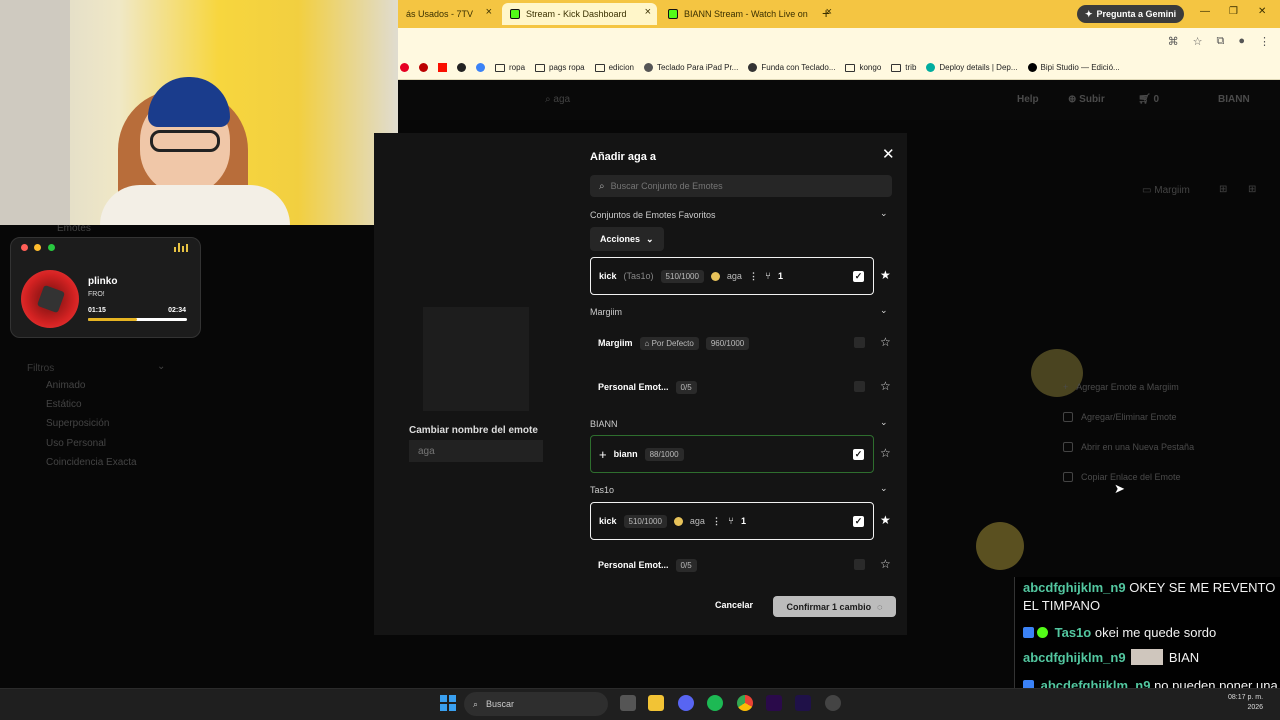 This screenshot has height=720, width=1280. What do you see at coordinates (103, 281) in the screenshot?
I see `track-title: plinko` at bounding box center [103, 281].